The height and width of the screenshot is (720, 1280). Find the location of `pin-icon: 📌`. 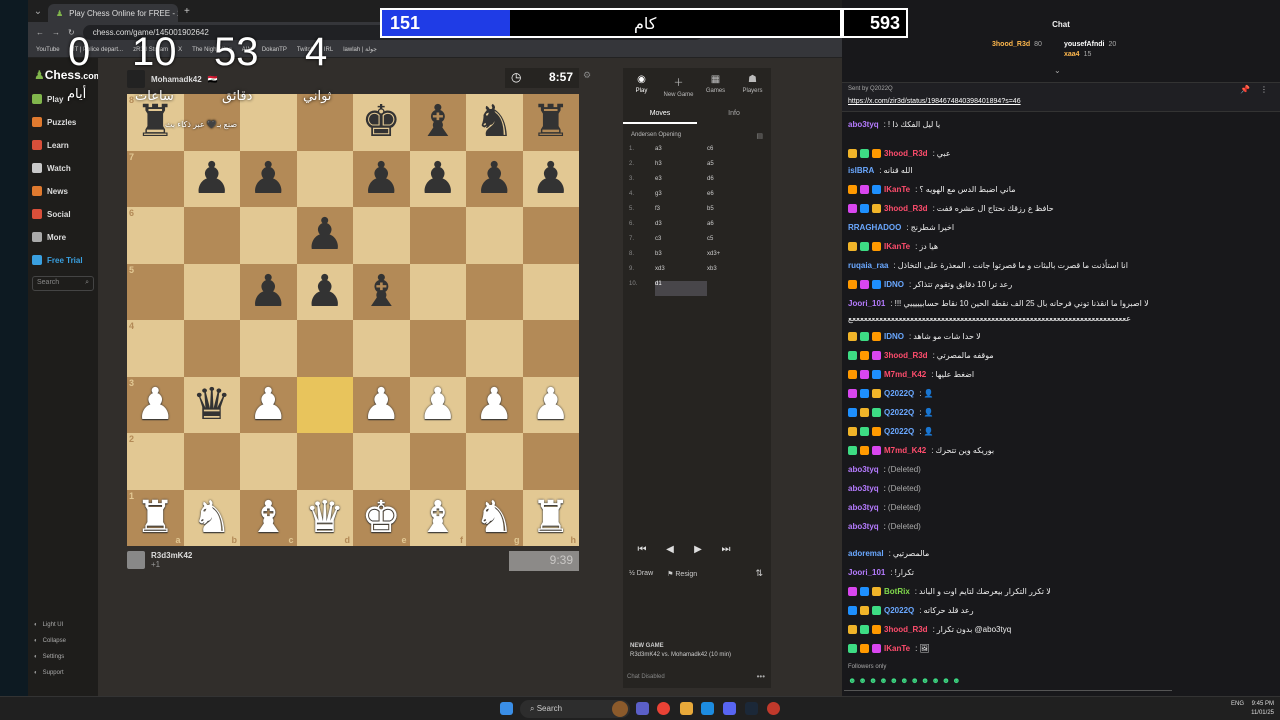

pin-icon: 📌 is located at coordinates (1245, 89).